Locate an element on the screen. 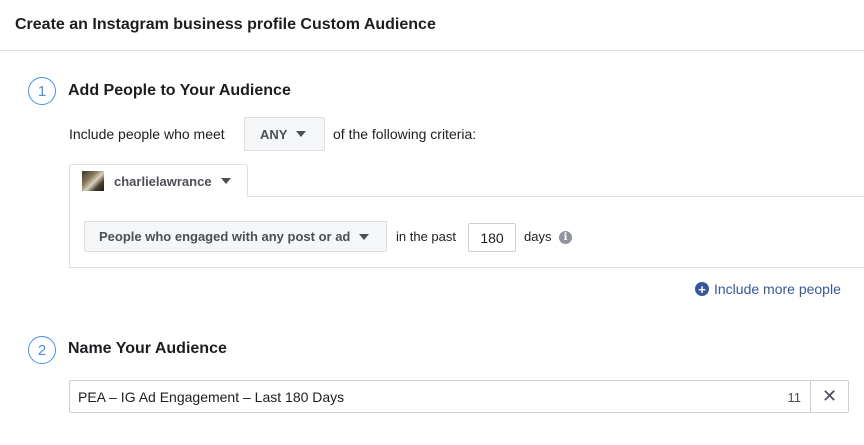 The width and height of the screenshot is (864, 445). char-count: 11 is located at coordinates (794, 397).